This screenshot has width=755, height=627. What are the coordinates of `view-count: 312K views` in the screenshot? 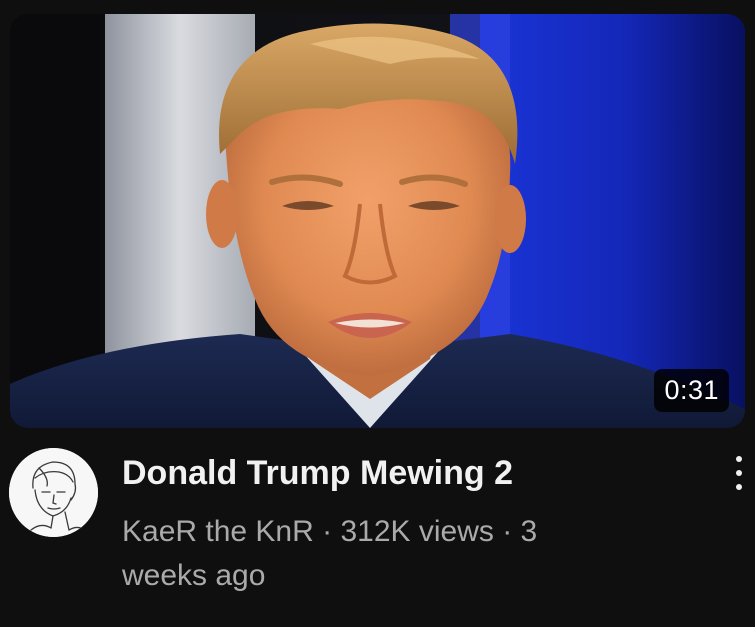 It's located at (417, 531).